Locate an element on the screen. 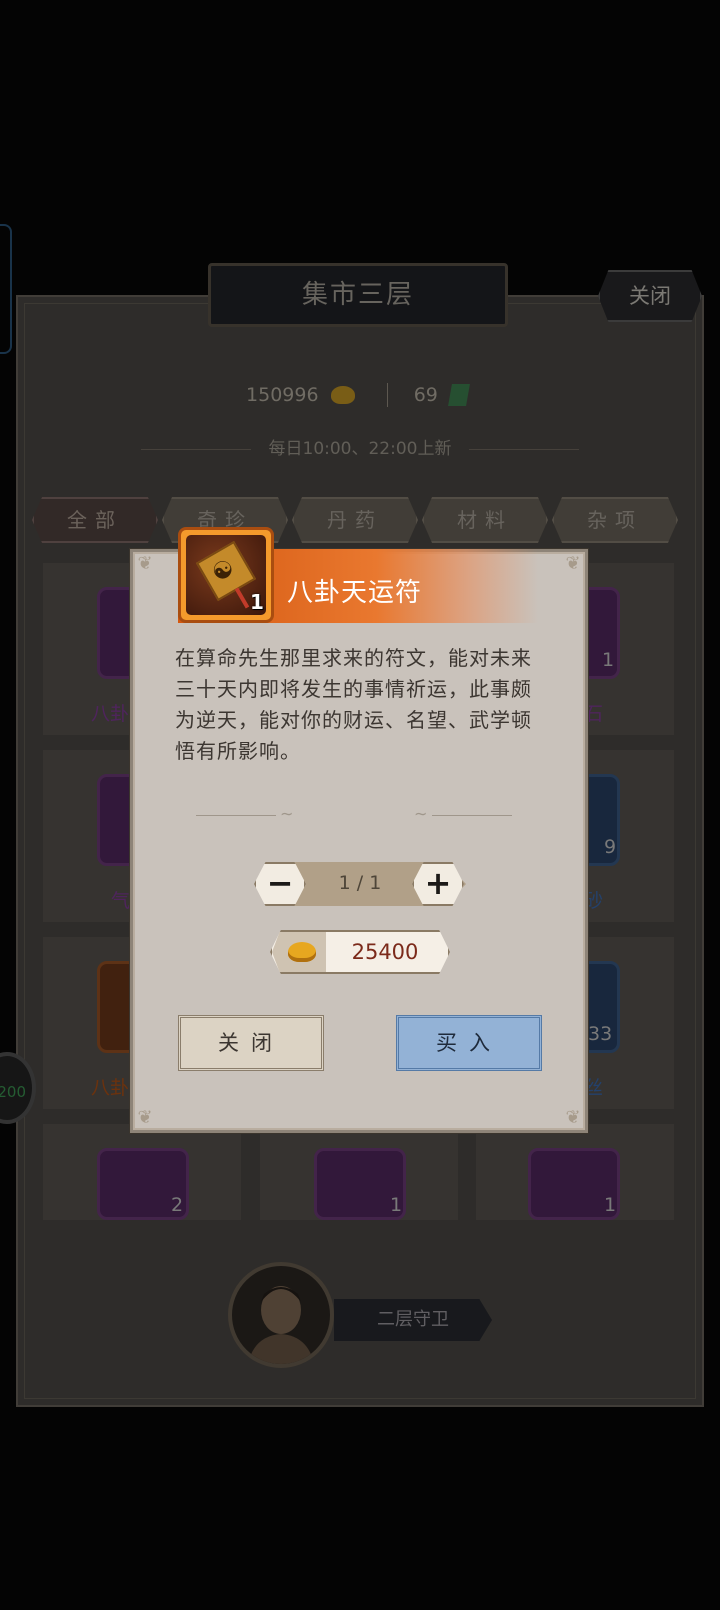 The image size is (720, 1610). price-value: 25400 is located at coordinates (385, 952).